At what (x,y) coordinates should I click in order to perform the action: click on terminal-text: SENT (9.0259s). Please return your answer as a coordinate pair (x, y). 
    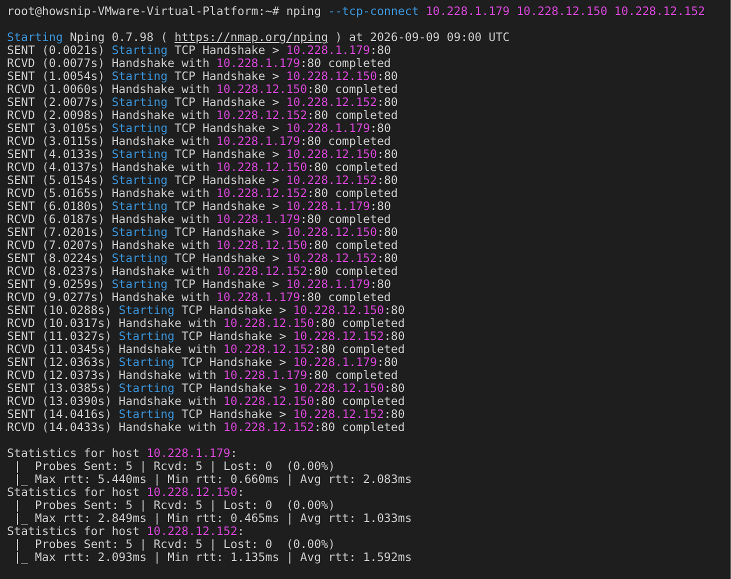
    Looking at the image, I should click on (56, 284).